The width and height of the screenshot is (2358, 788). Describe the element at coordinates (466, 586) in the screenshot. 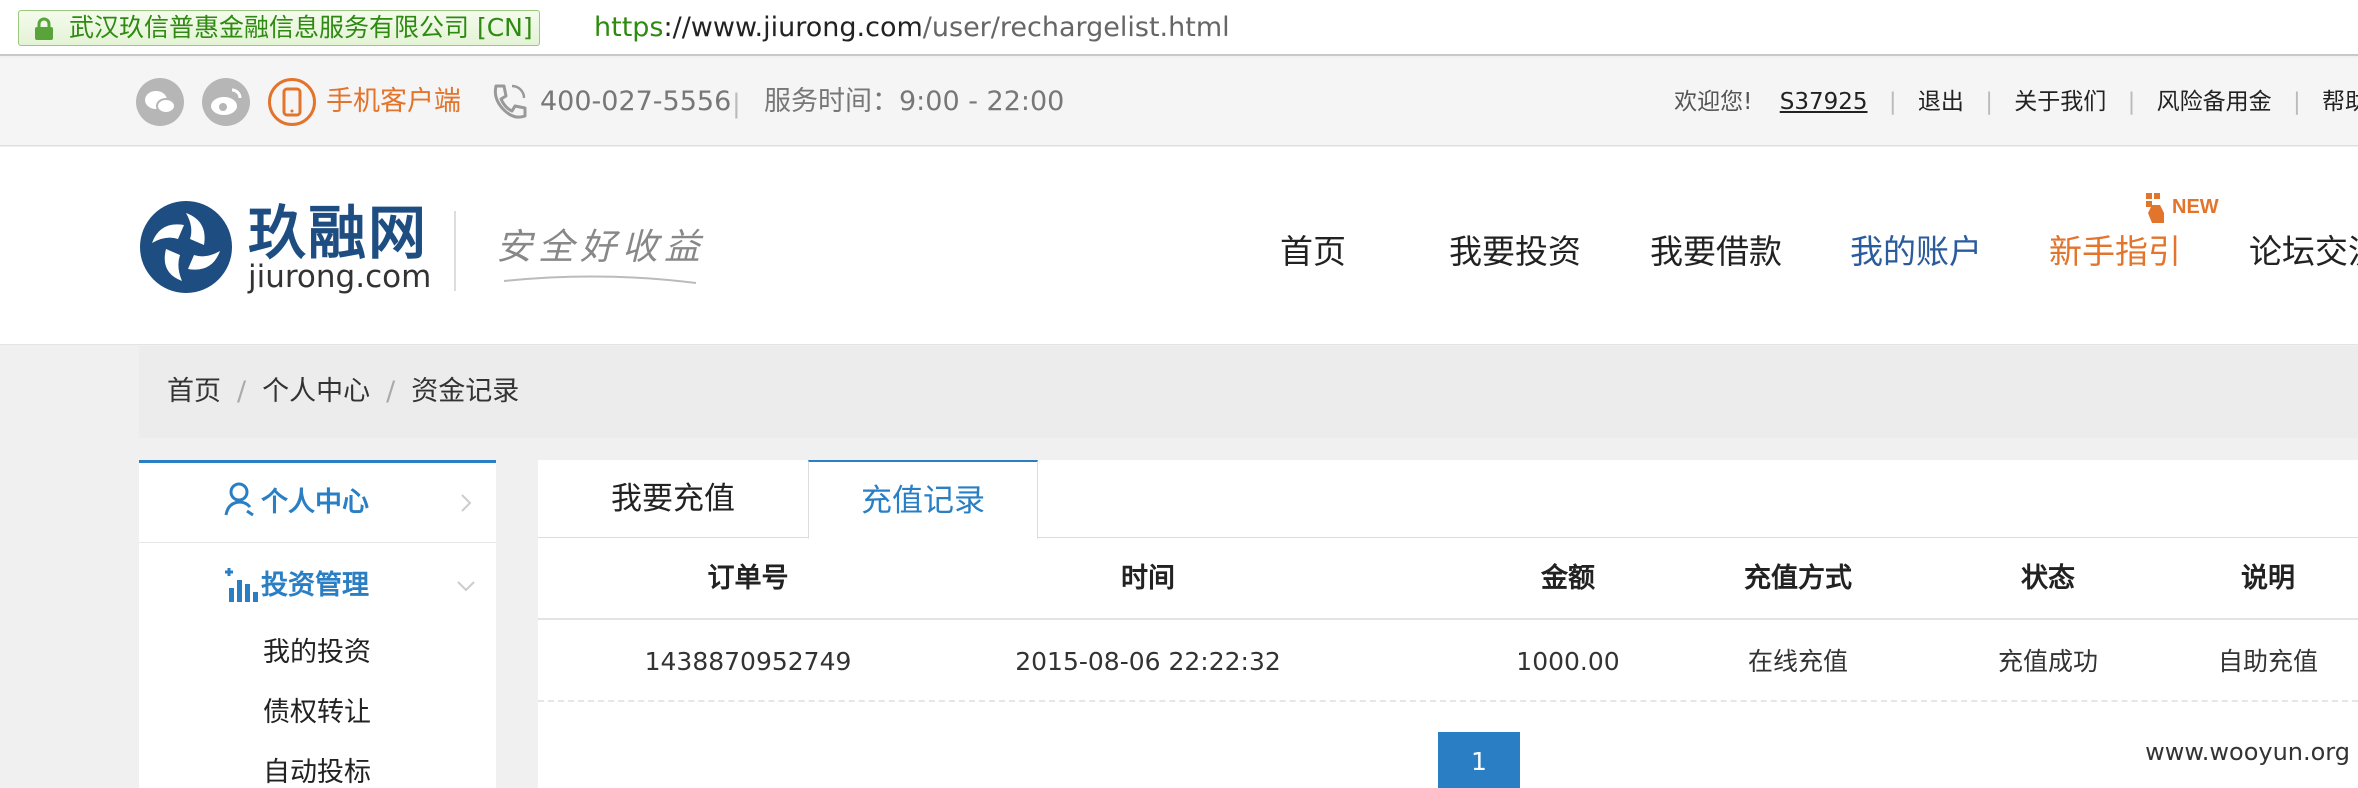

I see `chevron-down-icon` at that location.